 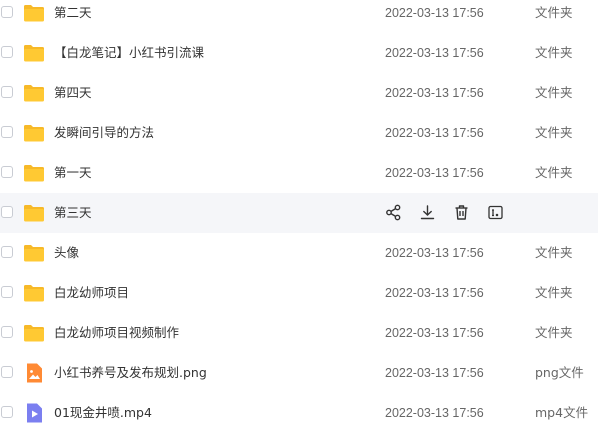 I want to click on file-row: 第四天 2022-03-13 17:56 文件夹, so click(x=299, y=93).